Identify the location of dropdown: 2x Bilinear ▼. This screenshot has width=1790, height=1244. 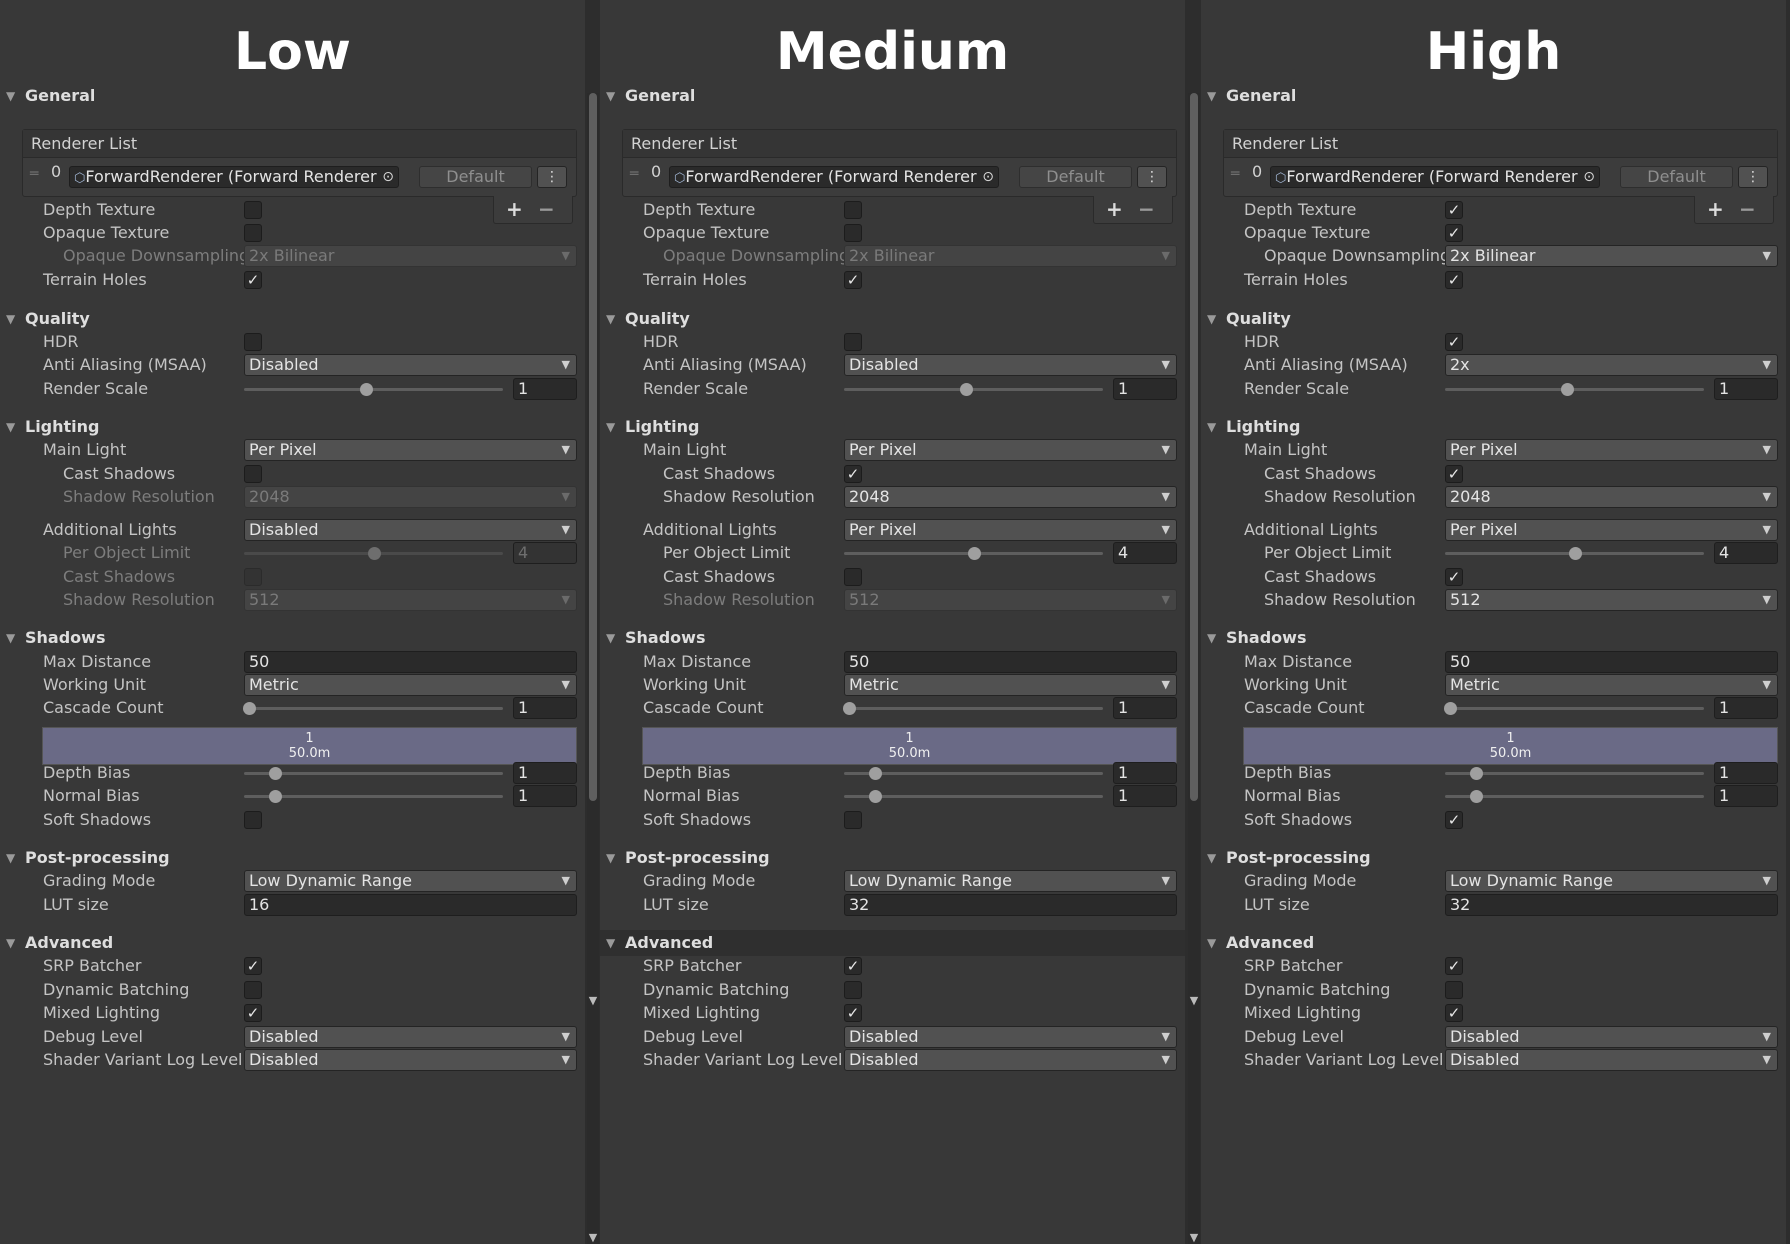
(1611, 256).